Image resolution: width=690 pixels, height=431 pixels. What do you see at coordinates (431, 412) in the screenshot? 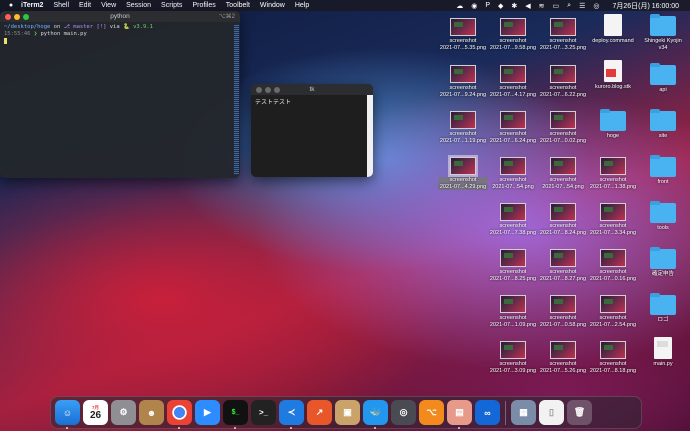
I see `sourcetree-icon: ⌥` at bounding box center [431, 412].